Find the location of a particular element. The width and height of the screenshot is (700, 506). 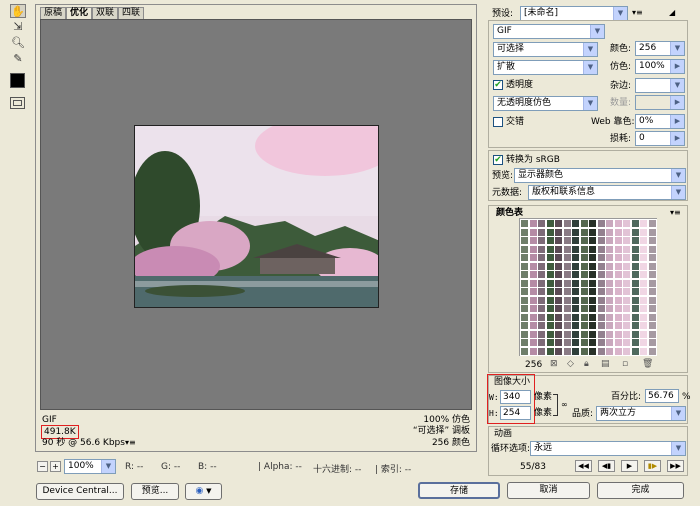

info-download-time: 90 秒 @ 56.6 Kbps is located at coordinates (83, 443).